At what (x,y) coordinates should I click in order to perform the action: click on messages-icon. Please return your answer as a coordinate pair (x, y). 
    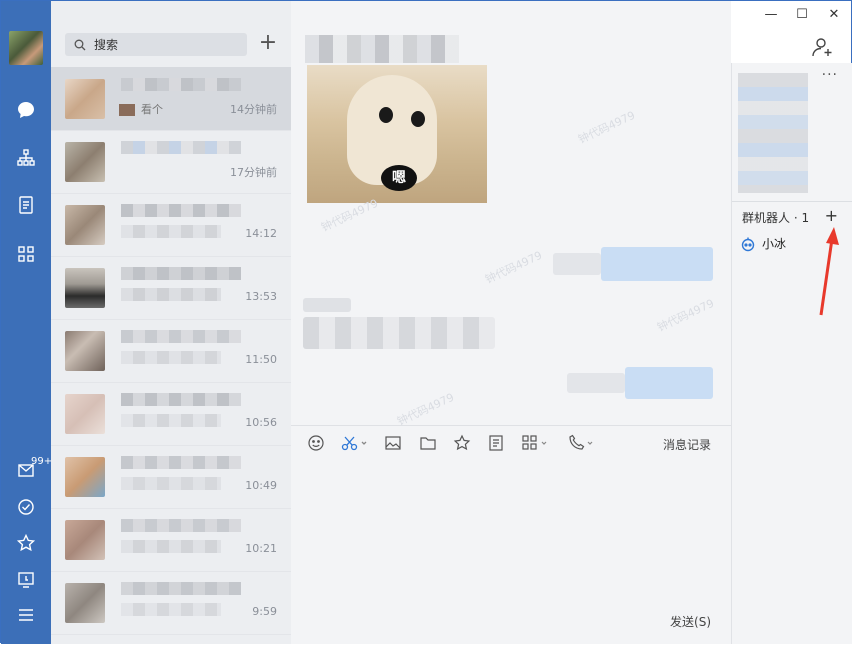
    Looking at the image, I should click on (26, 110).